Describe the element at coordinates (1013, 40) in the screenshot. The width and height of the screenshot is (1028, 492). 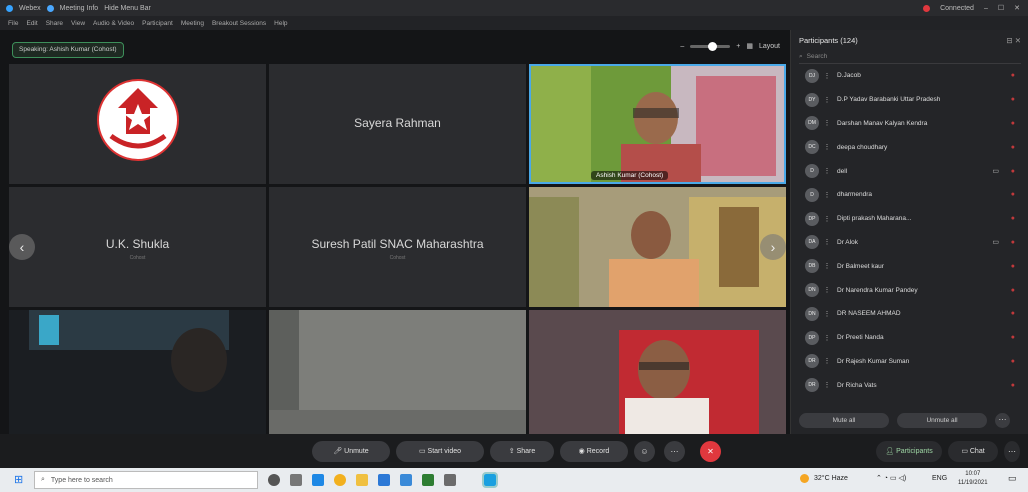
I see `panel-options-icon: ⊟ ✕` at that location.